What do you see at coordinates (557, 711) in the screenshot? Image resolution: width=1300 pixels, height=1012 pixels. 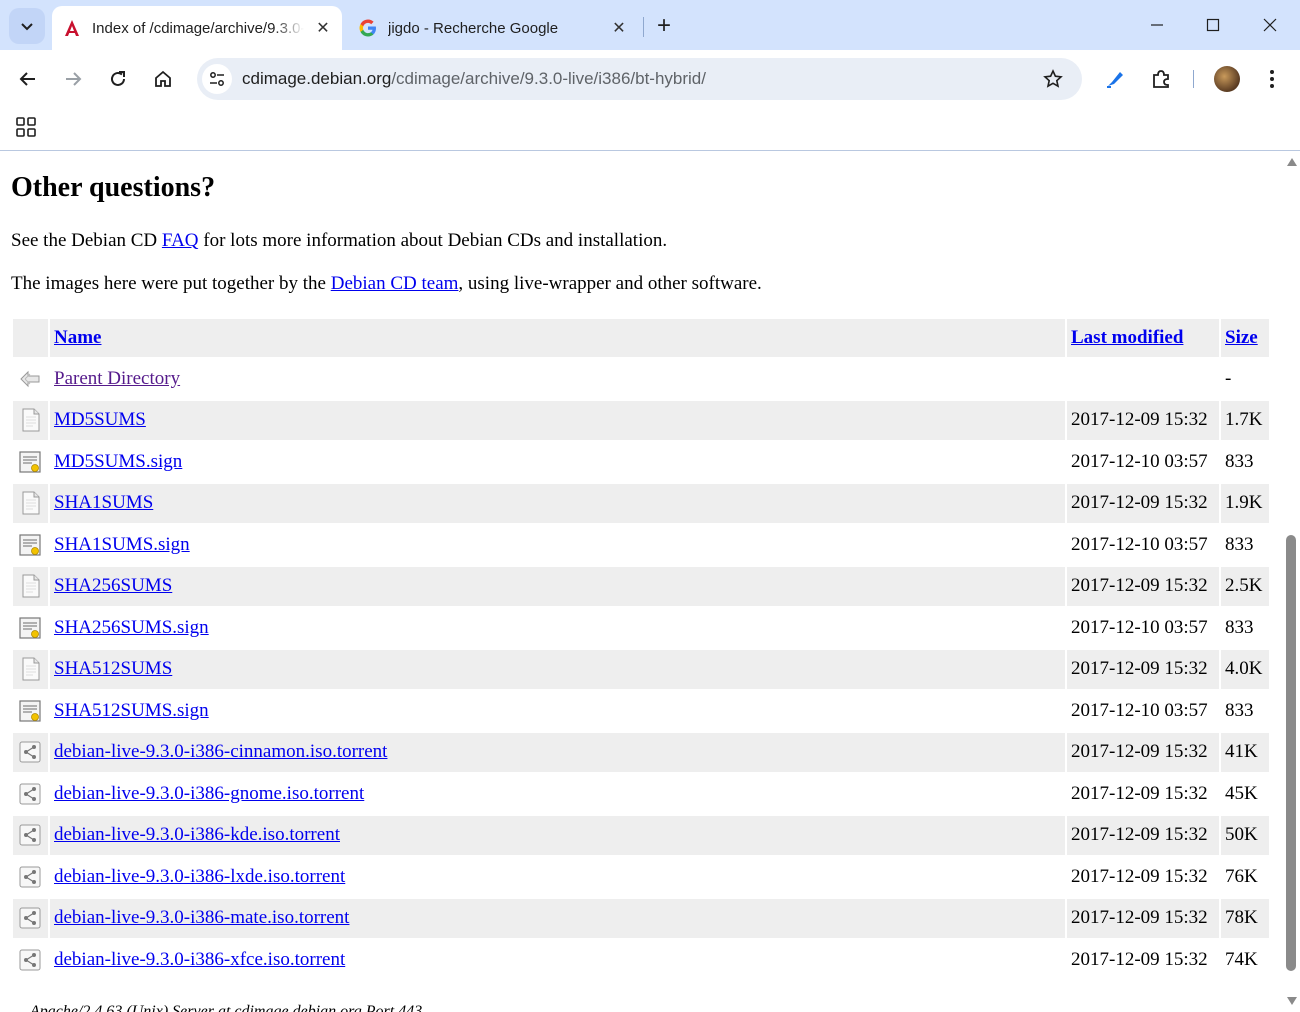 I see `row-name-cell: SHA512SUMS.sign` at bounding box center [557, 711].